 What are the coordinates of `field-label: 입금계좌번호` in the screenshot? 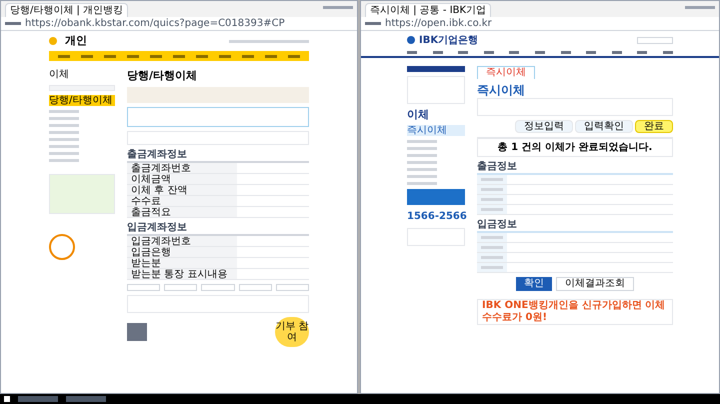 It's located at (182, 241).